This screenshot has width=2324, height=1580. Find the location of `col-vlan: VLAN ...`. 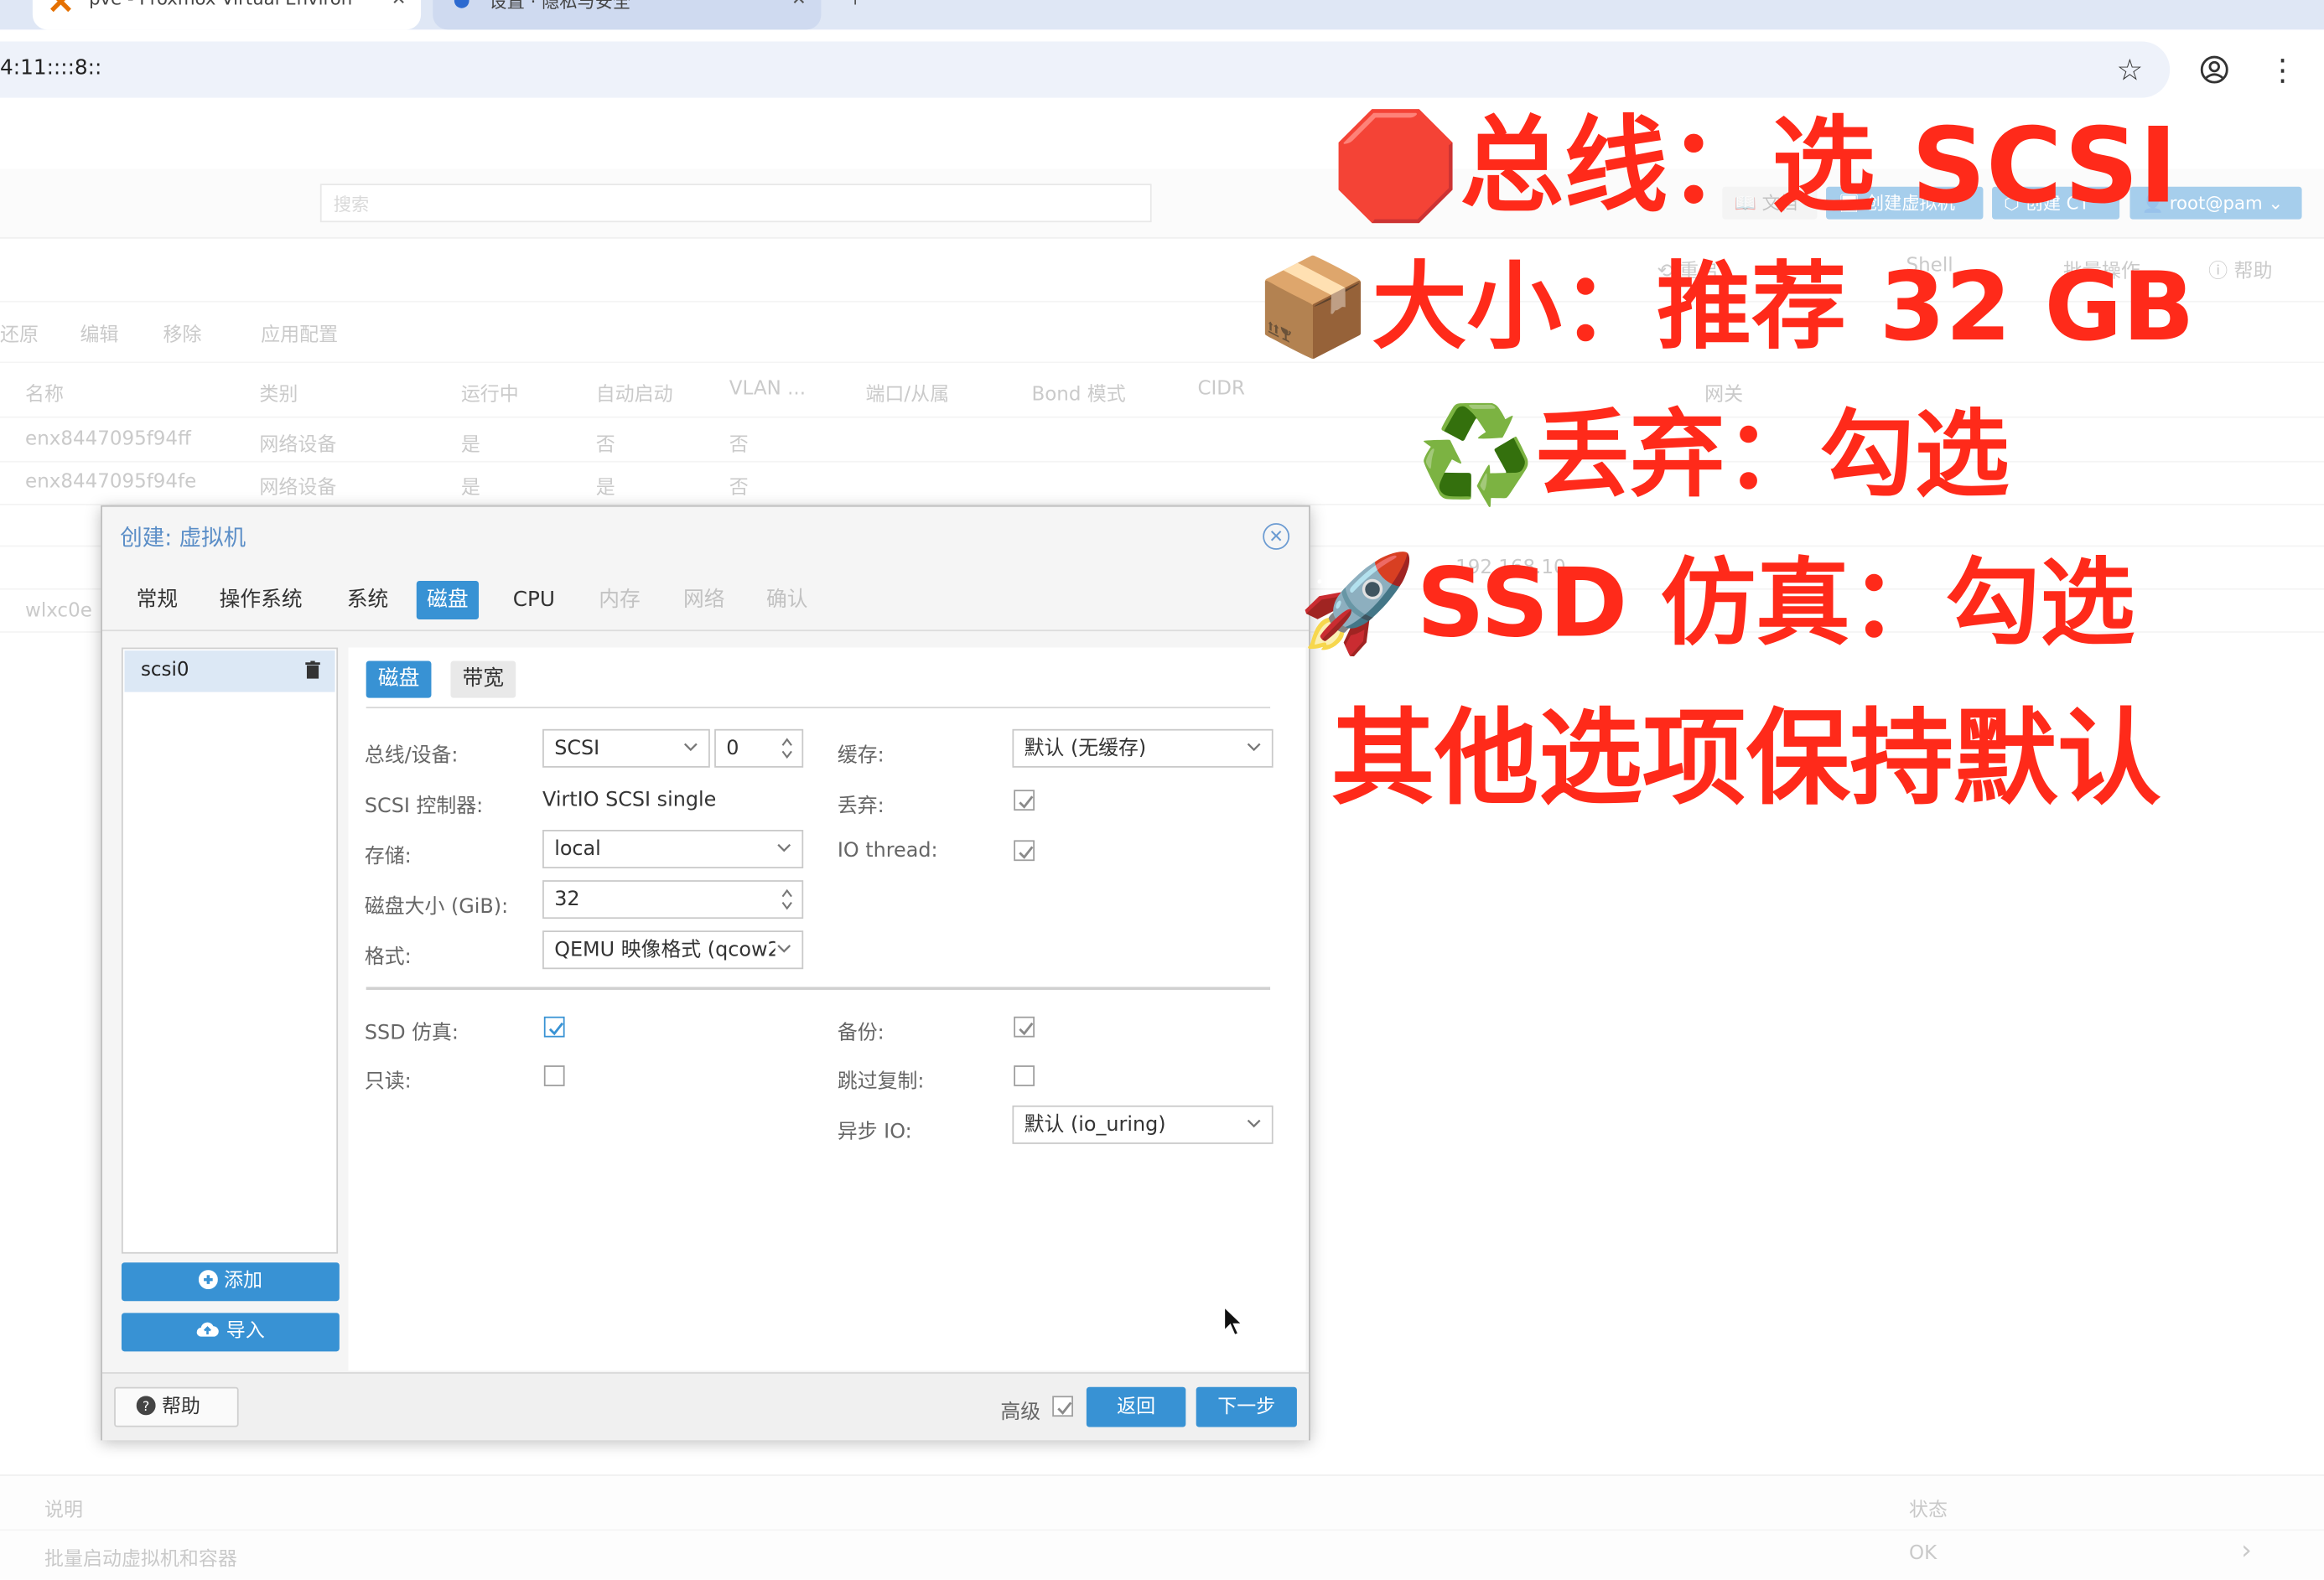

col-vlan: VLAN ... is located at coordinates (767, 389).